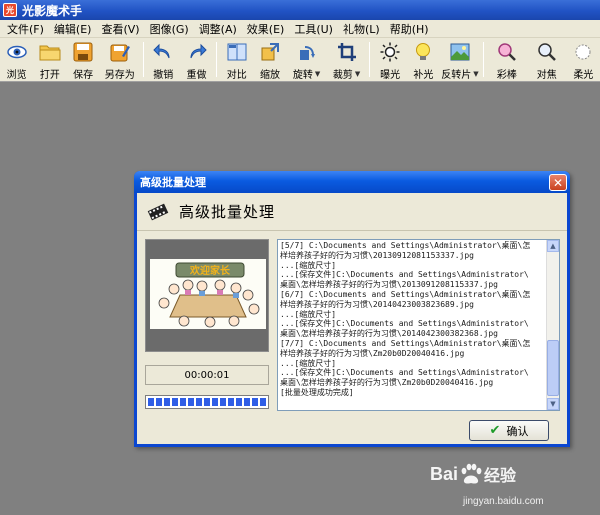 This screenshot has height=515, width=600. What do you see at coordinates (473, 474) in the screenshot?
I see `watermark-brand: Bai 经验` at bounding box center [473, 474].